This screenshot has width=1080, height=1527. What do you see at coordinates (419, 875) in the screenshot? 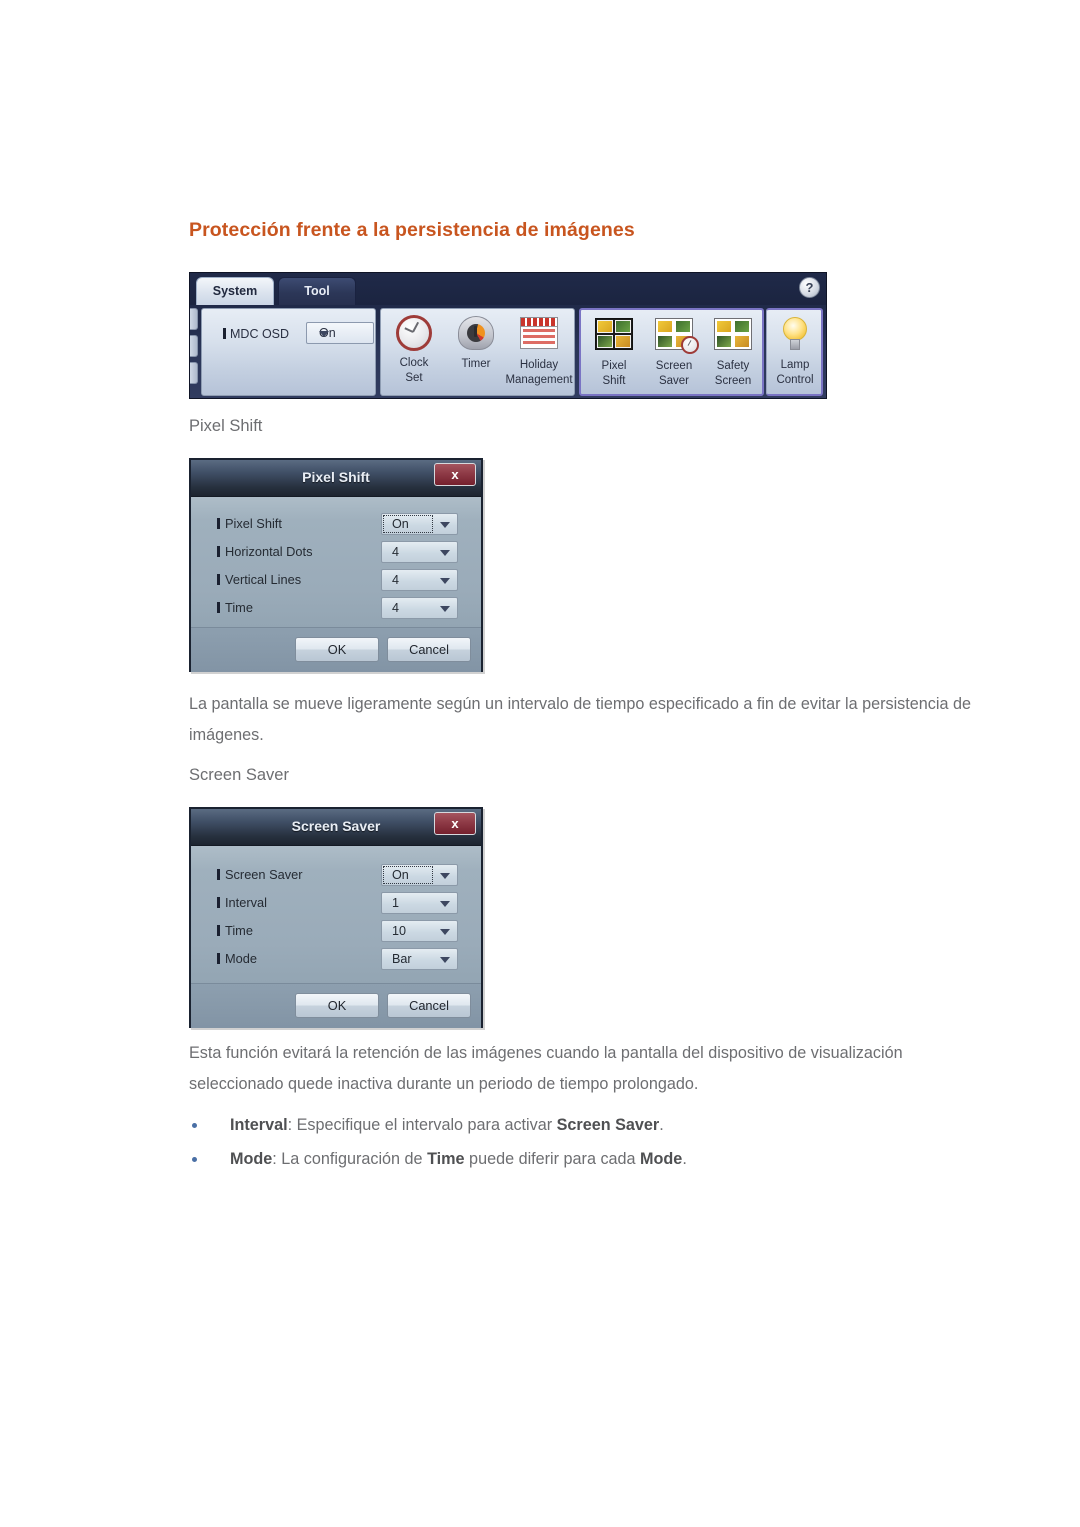
I see `dropdown-screen-saver: On` at bounding box center [419, 875].